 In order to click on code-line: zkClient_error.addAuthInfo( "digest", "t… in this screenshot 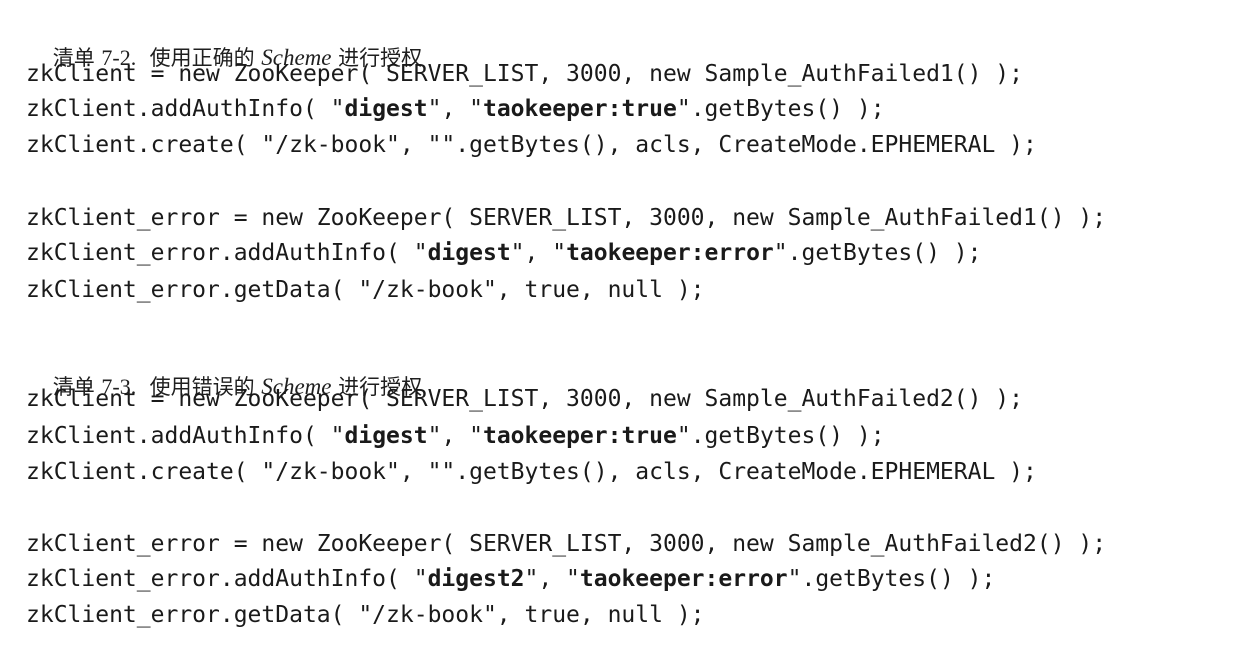, I will do `click(504, 253)`.